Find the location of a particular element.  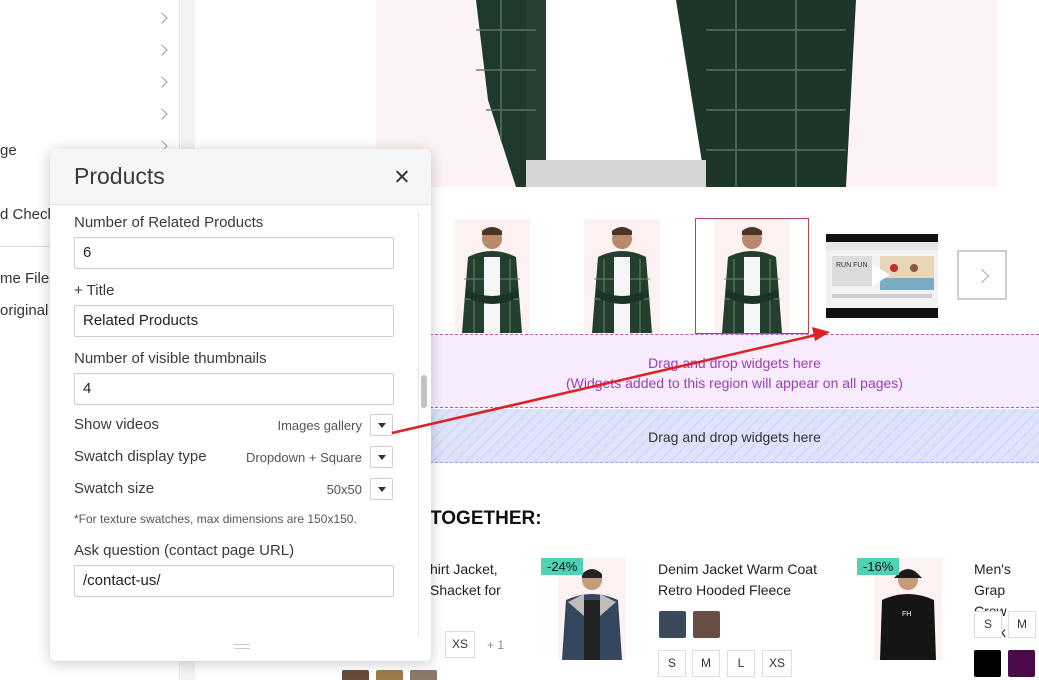

product-name: hirt Jacket, Shacket for is located at coordinates (465, 580).